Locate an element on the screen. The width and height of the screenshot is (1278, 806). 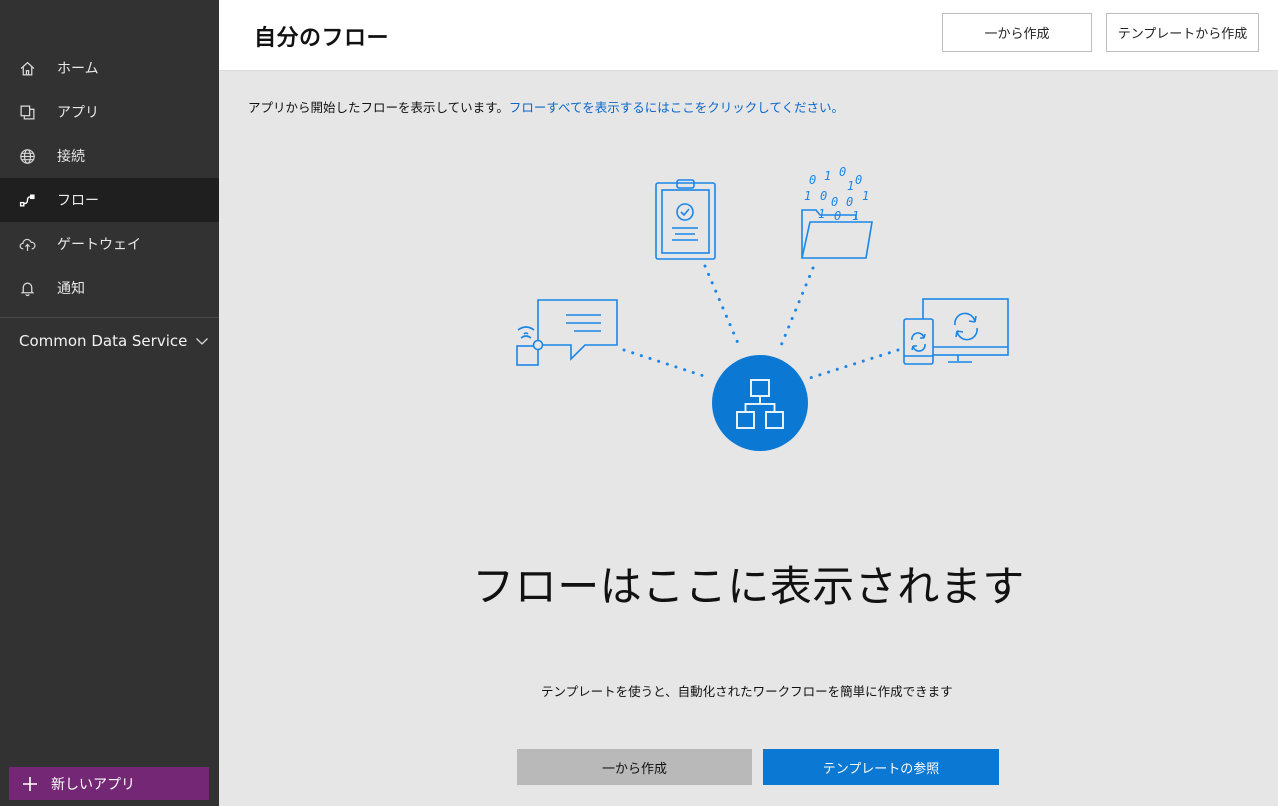
browse-templates-button: テンプレートの参照 is located at coordinates (881, 767).